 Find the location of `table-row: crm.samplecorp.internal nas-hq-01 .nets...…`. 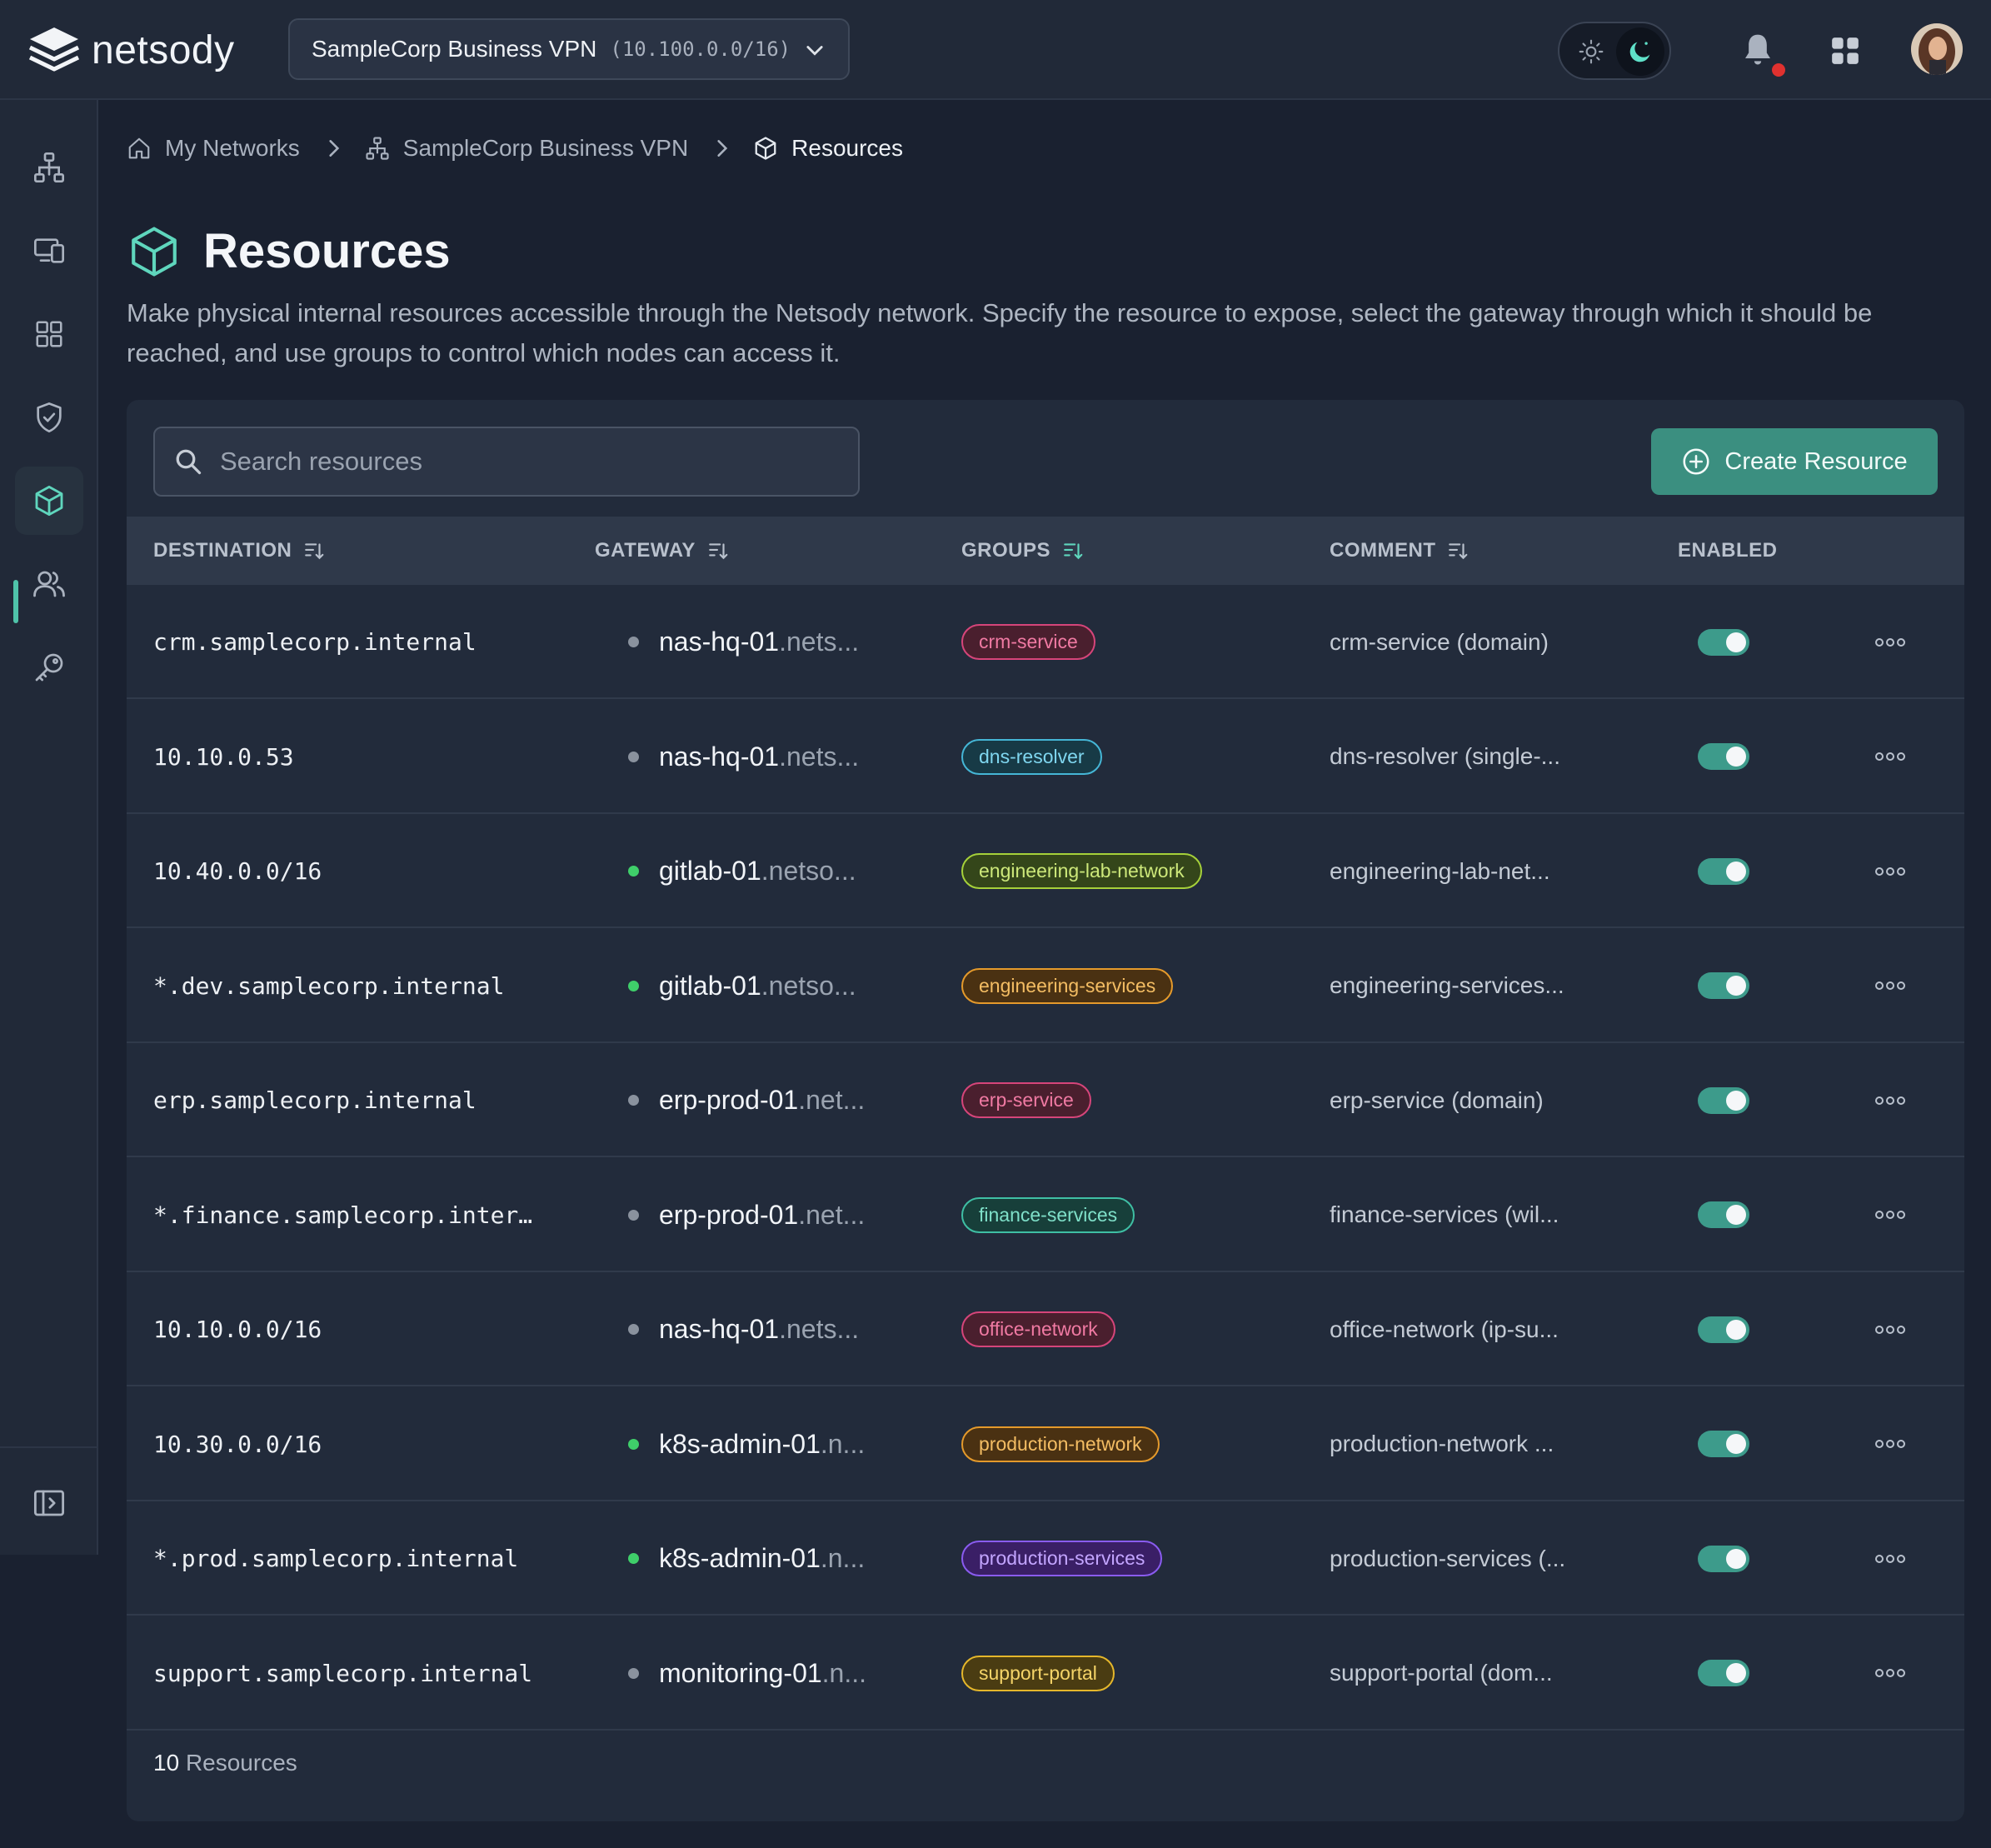

table-row: crm.samplecorp.internal nas-hq-01 .nets...… is located at coordinates (1045, 642).